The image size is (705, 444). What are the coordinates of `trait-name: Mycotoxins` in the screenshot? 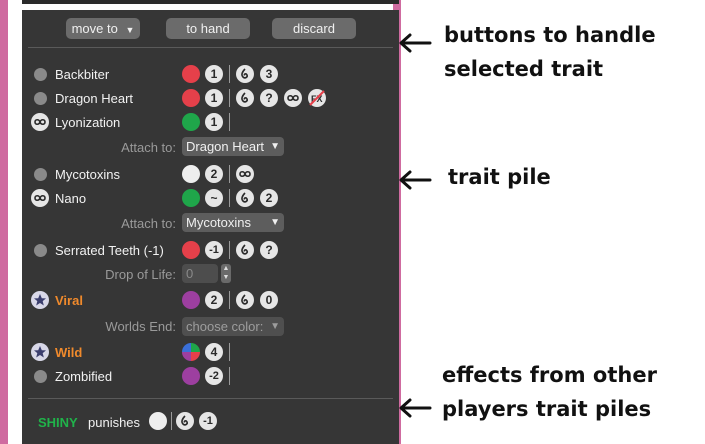 It's located at (88, 174).